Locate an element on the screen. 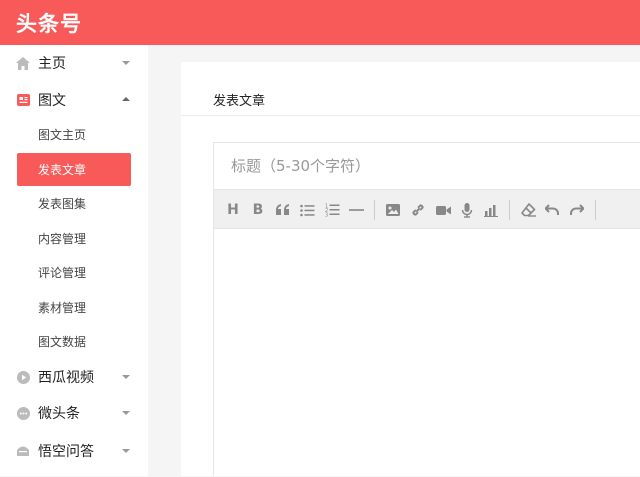 Image resolution: width=640 pixels, height=477 pixels. redo-button is located at coordinates (577, 210).